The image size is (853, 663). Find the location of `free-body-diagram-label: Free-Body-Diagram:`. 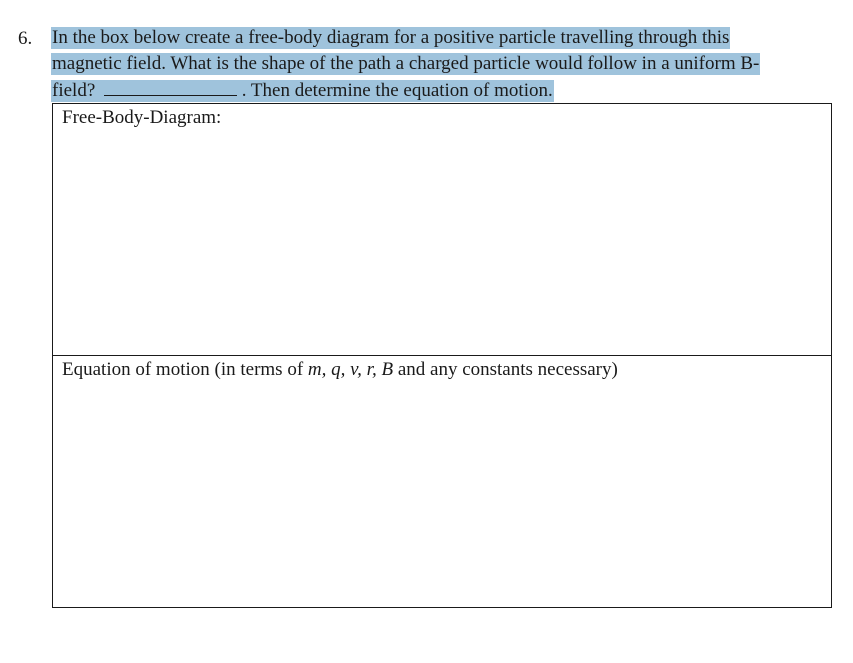

free-body-diagram-label: Free-Body-Diagram: is located at coordinates (142, 117).